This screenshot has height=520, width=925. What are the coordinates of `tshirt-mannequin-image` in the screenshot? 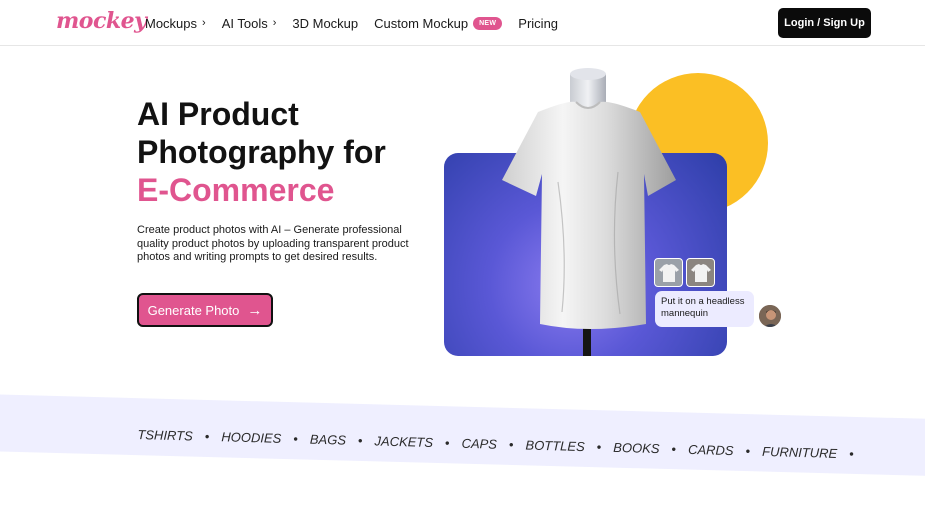 It's located at (589, 198).